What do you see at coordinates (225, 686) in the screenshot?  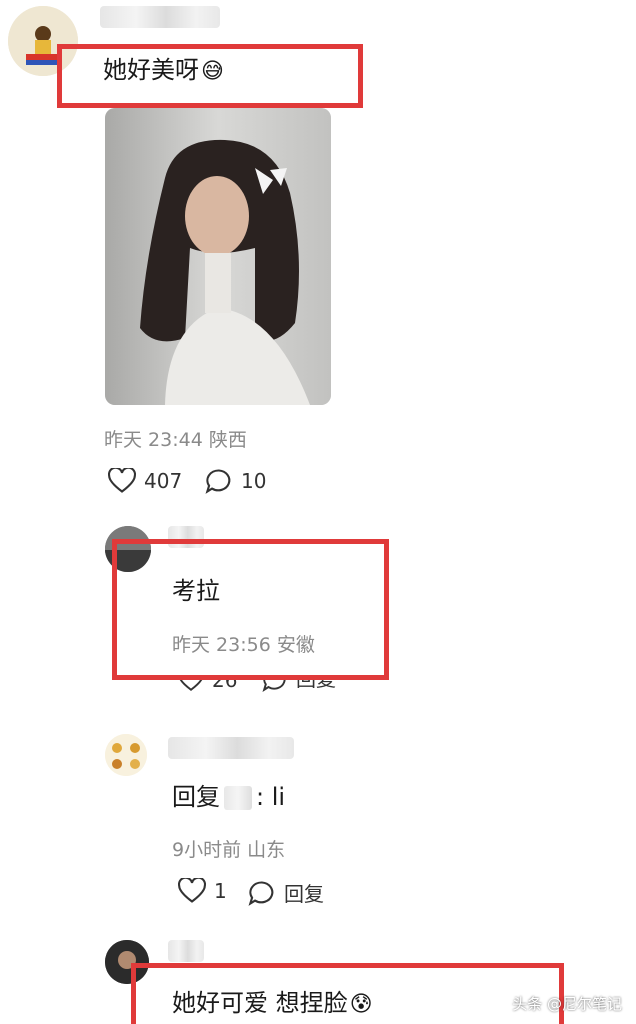 I see `like-count: 26` at bounding box center [225, 686].